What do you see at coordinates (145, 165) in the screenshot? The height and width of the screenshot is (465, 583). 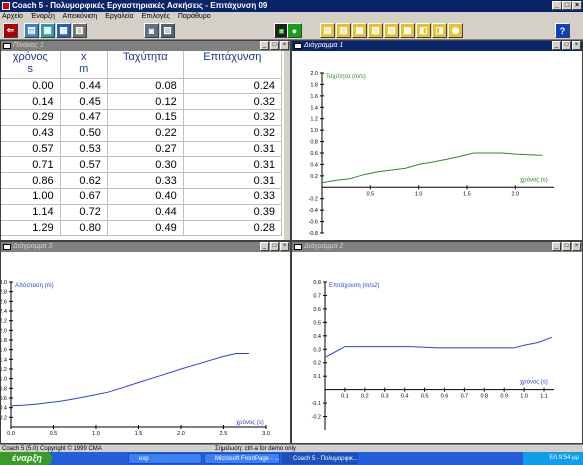 I see `table-cell: 0.30` at bounding box center [145, 165].